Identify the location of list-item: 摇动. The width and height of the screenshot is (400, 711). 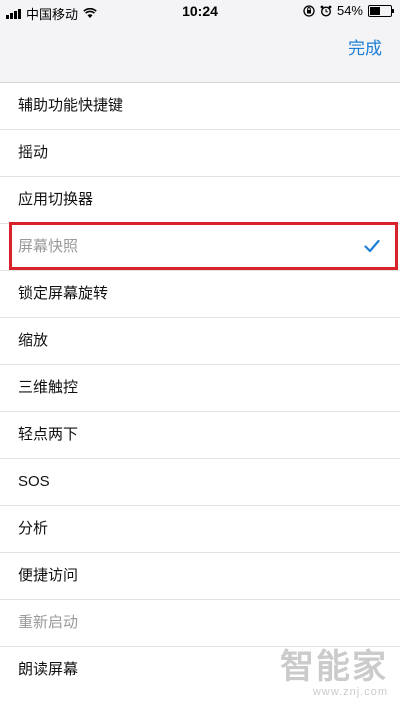
(200, 153).